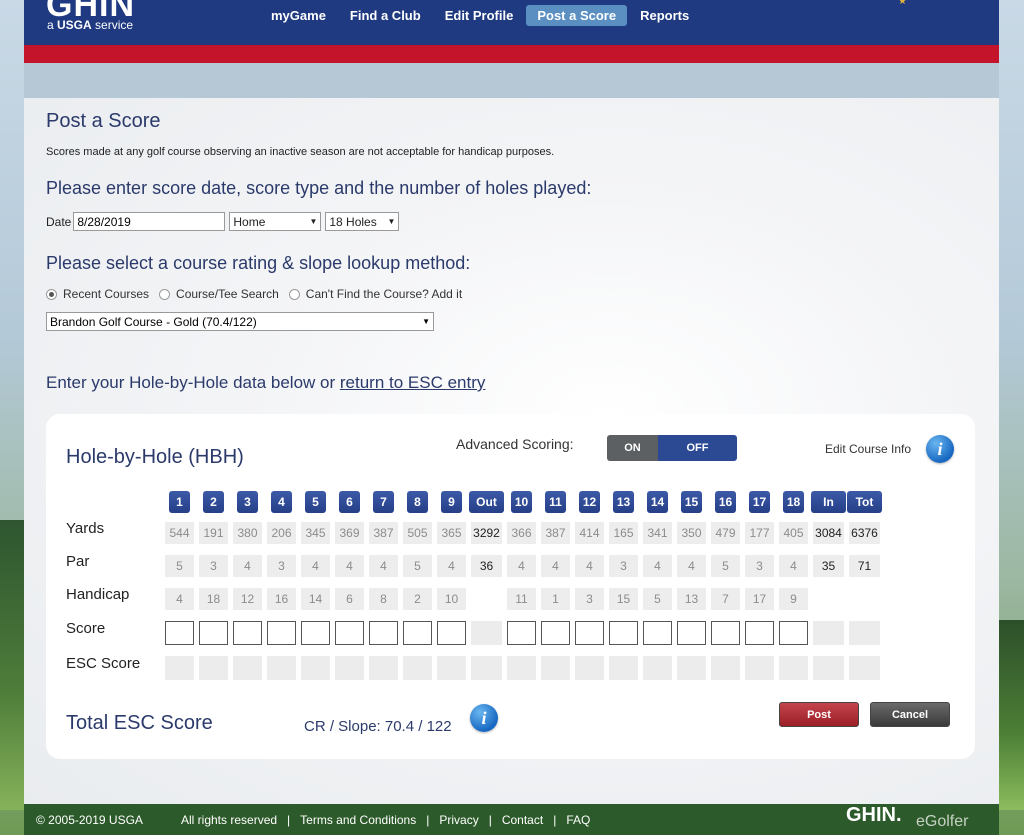 This screenshot has width=1024, height=835. I want to click on hole-header-11: 11, so click(555, 502).